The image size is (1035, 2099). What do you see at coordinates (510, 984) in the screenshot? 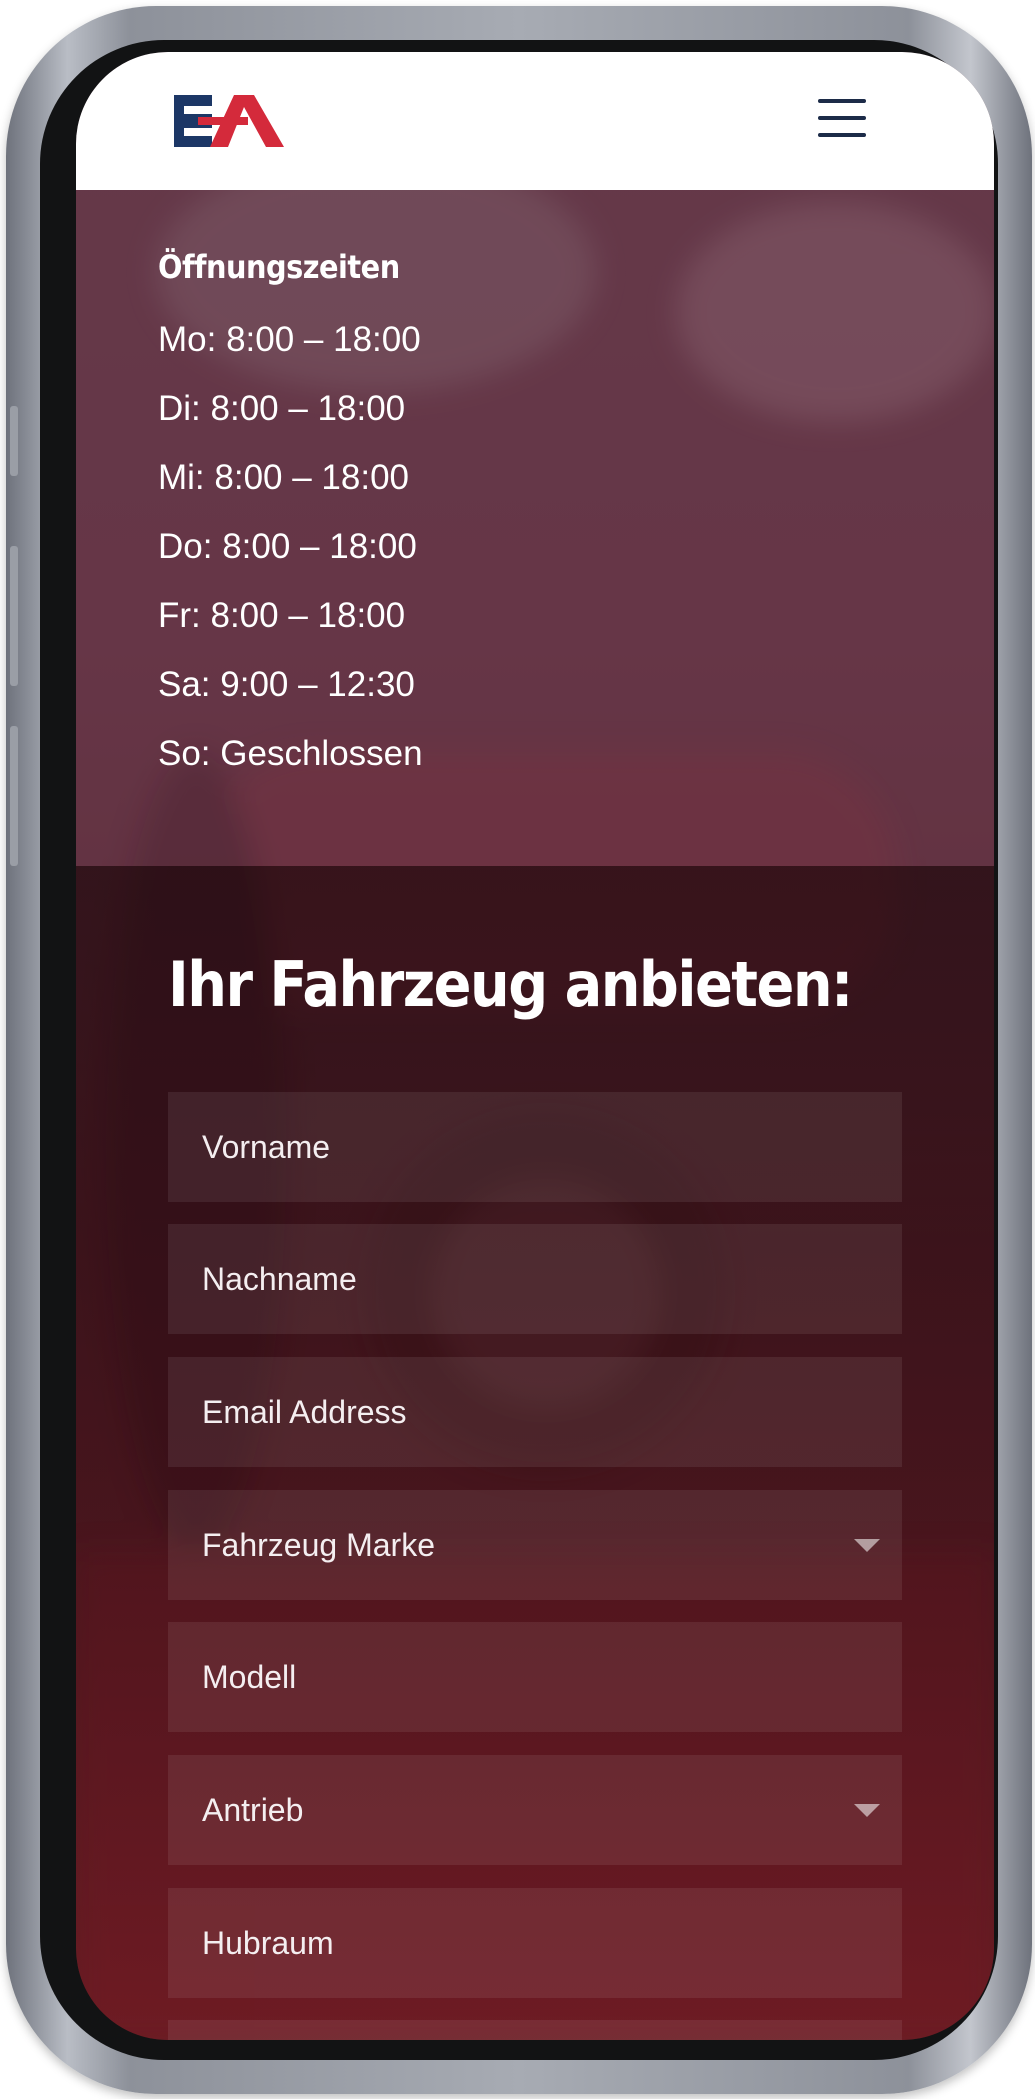
I see `form-title: Ihr Fahrzeug anbieten:` at bounding box center [510, 984].